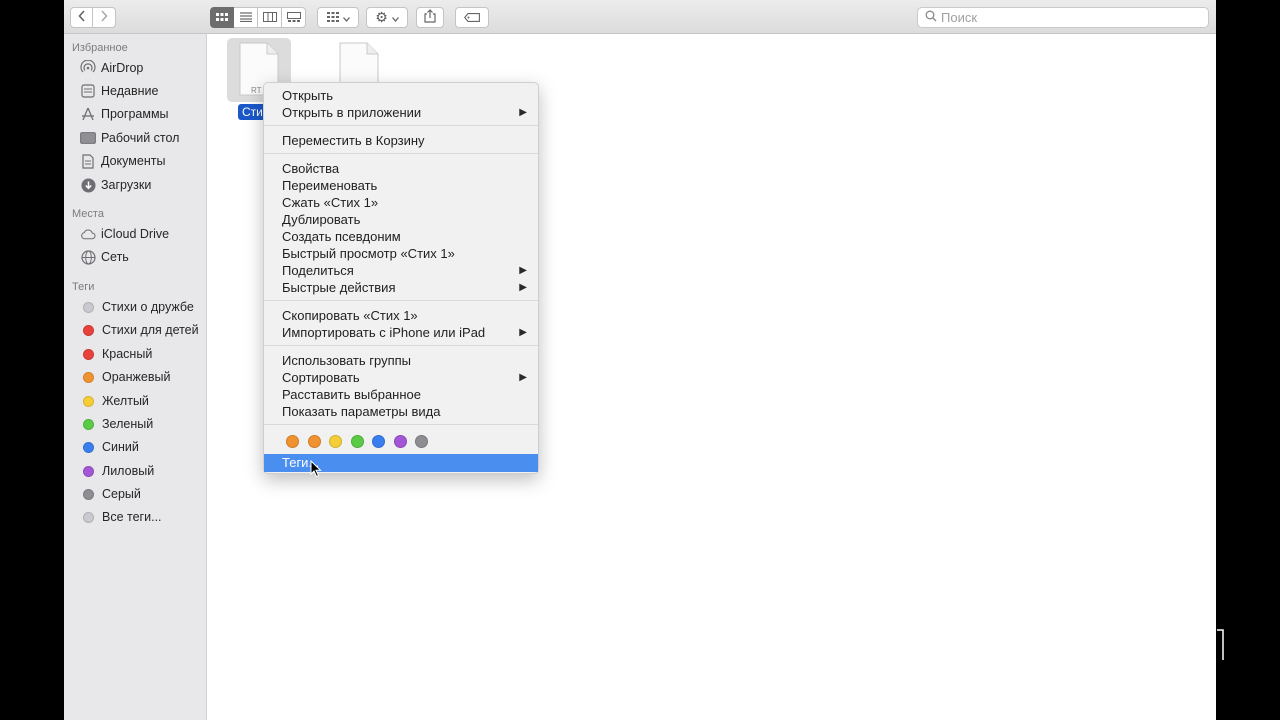 The image size is (1280, 720). I want to click on edit-tags-button, so click(472, 17).